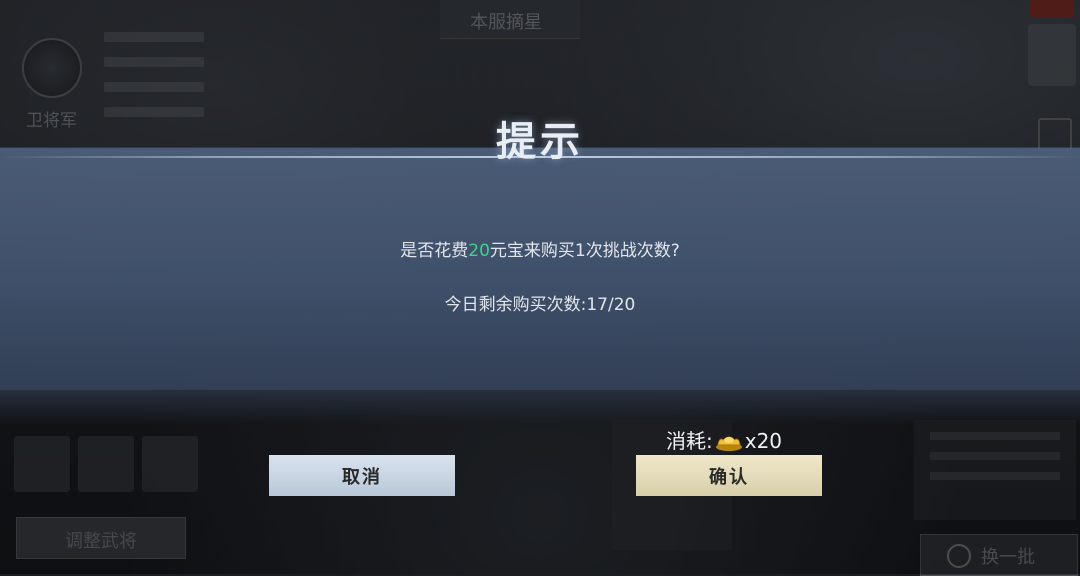  What do you see at coordinates (540, 141) in the screenshot?
I see `dialog-title: 提示` at bounding box center [540, 141].